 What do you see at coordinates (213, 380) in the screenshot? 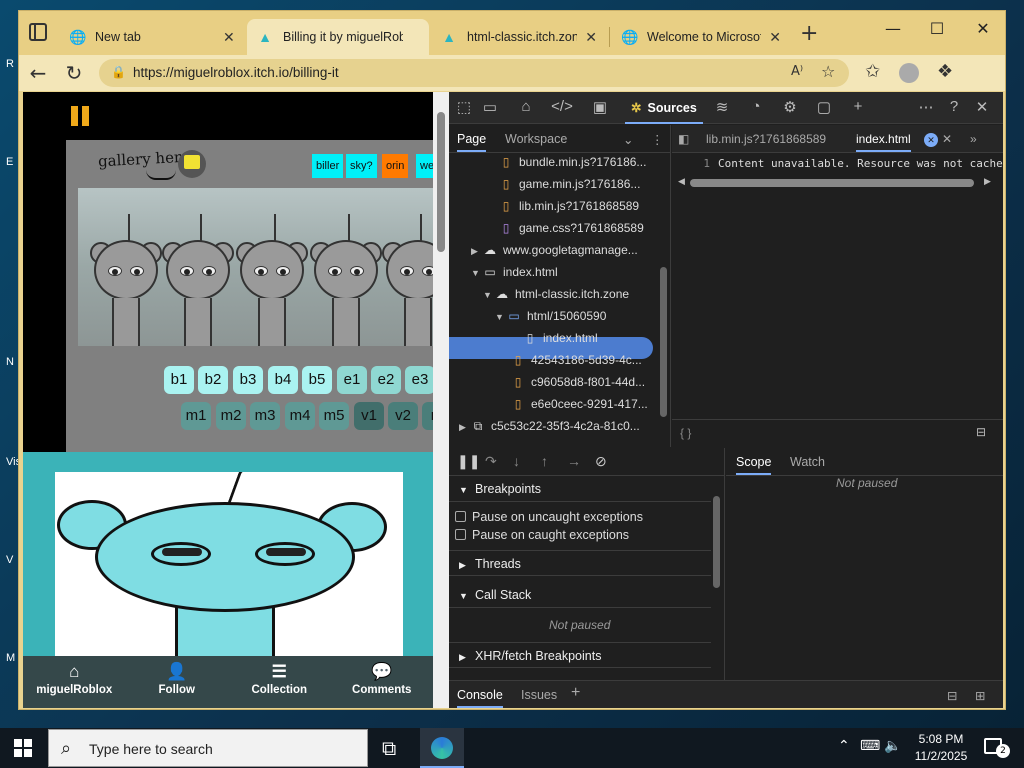
I see `beat-button: b2` at bounding box center [213, 380].